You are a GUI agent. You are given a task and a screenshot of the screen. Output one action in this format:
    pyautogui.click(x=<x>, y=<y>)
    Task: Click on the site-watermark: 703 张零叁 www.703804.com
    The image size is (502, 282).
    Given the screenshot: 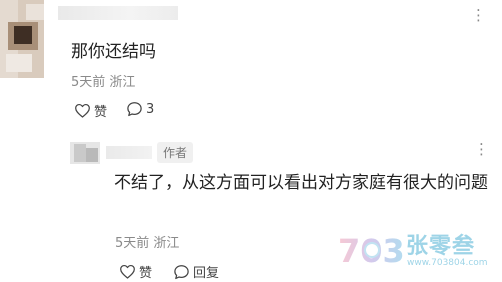 What is the action you would take?
    pyautogui.click(x=419, y=251)
    